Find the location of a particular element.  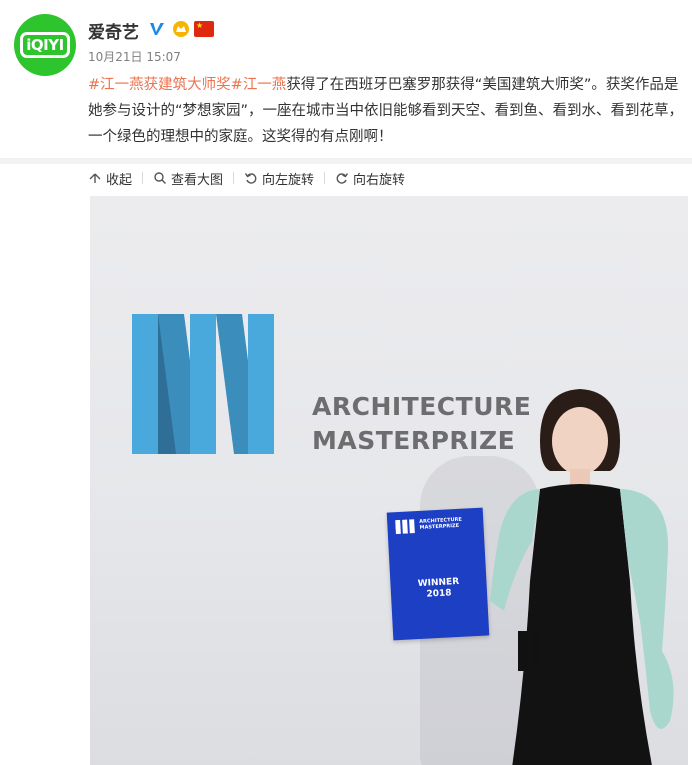

view-large-button: 查看大图 is located at coordinates (188, 178).